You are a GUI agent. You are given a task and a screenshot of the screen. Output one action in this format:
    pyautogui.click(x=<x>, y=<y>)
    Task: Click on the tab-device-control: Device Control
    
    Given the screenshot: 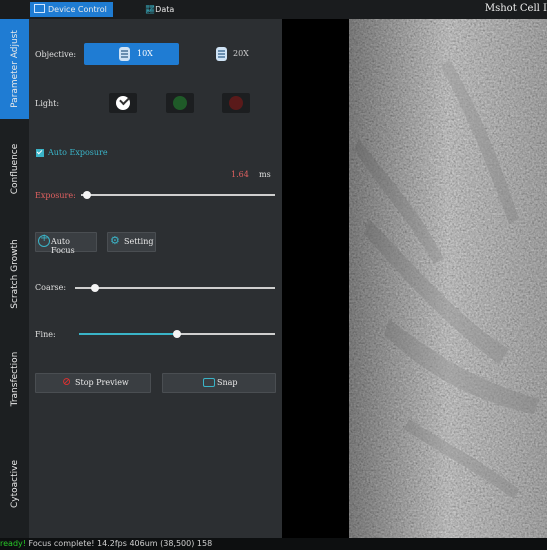 What is the action you would take?
    pyautogui.click(x=71, y=9)
    